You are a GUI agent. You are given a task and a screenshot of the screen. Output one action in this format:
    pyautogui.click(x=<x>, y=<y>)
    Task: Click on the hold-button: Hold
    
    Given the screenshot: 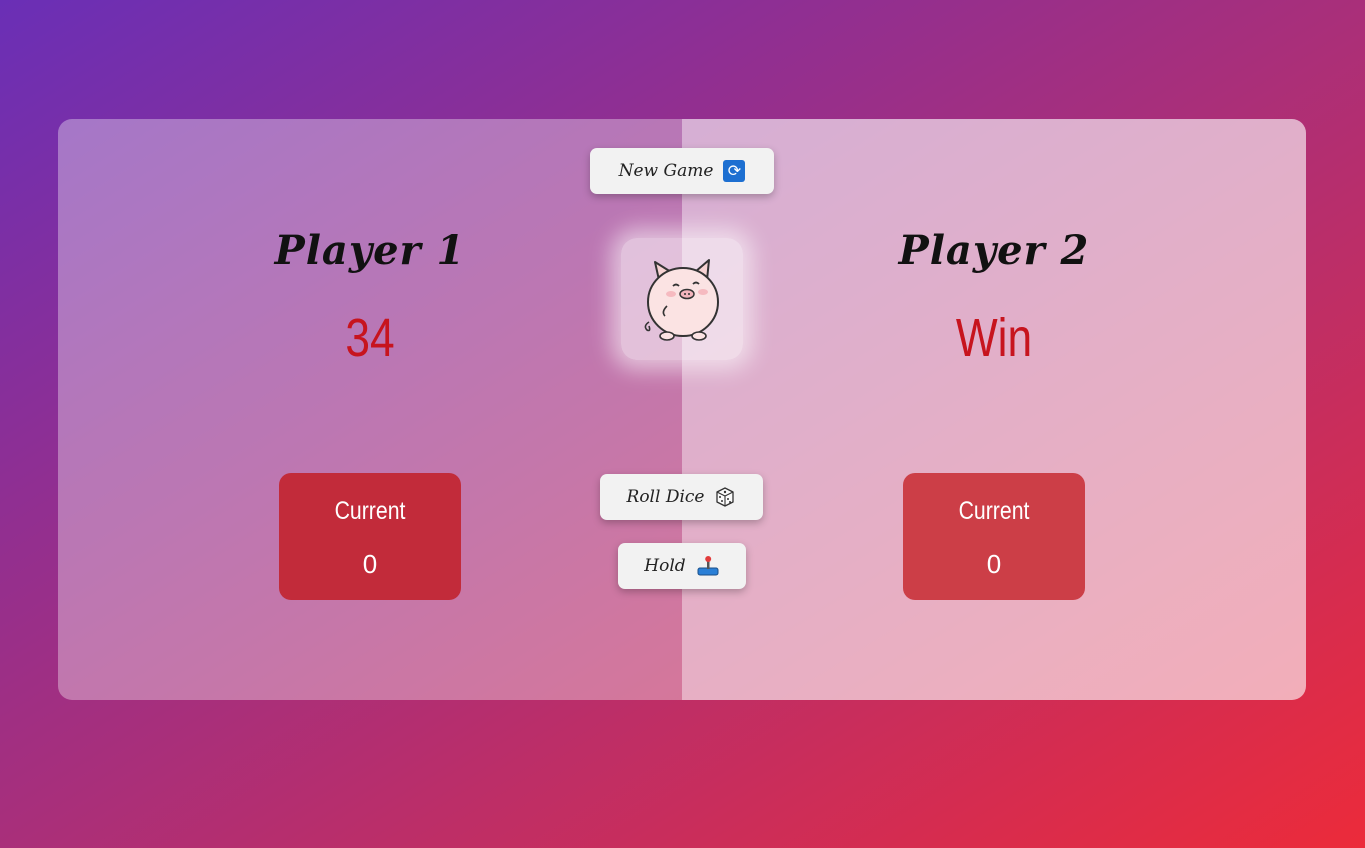 What is the action you would take?
    pyautogui.click(x=682, y=566)
    